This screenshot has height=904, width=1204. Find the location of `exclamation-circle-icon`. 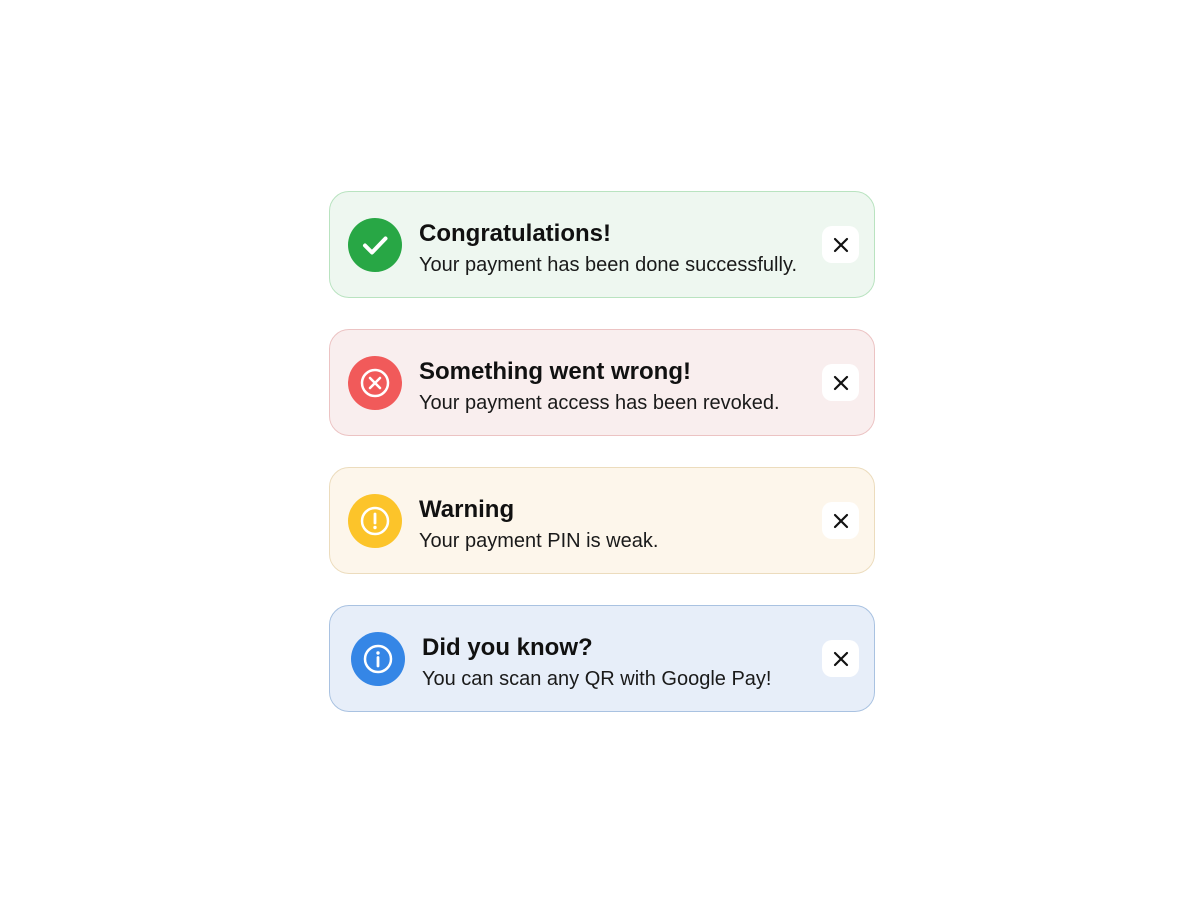

exclamation-circle-icon is located at coordinates (375, 521).